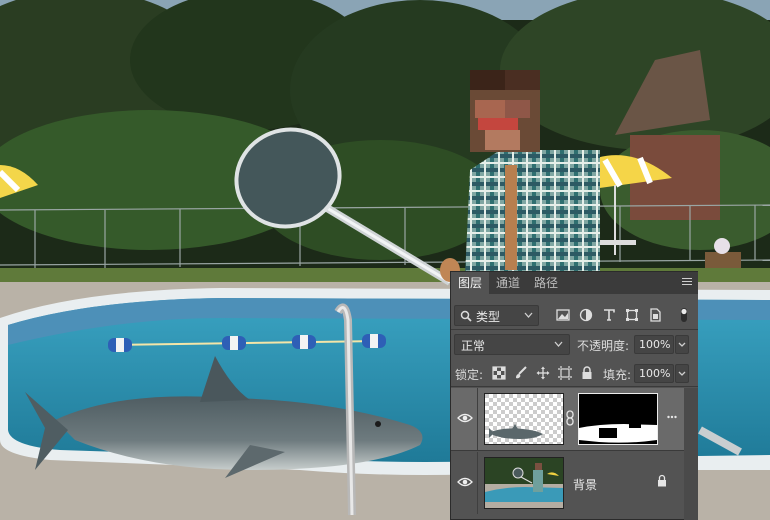  Describe the element at coordinates (499, 373) in the screenshot. I see `lock-transparency-icon` at that location.